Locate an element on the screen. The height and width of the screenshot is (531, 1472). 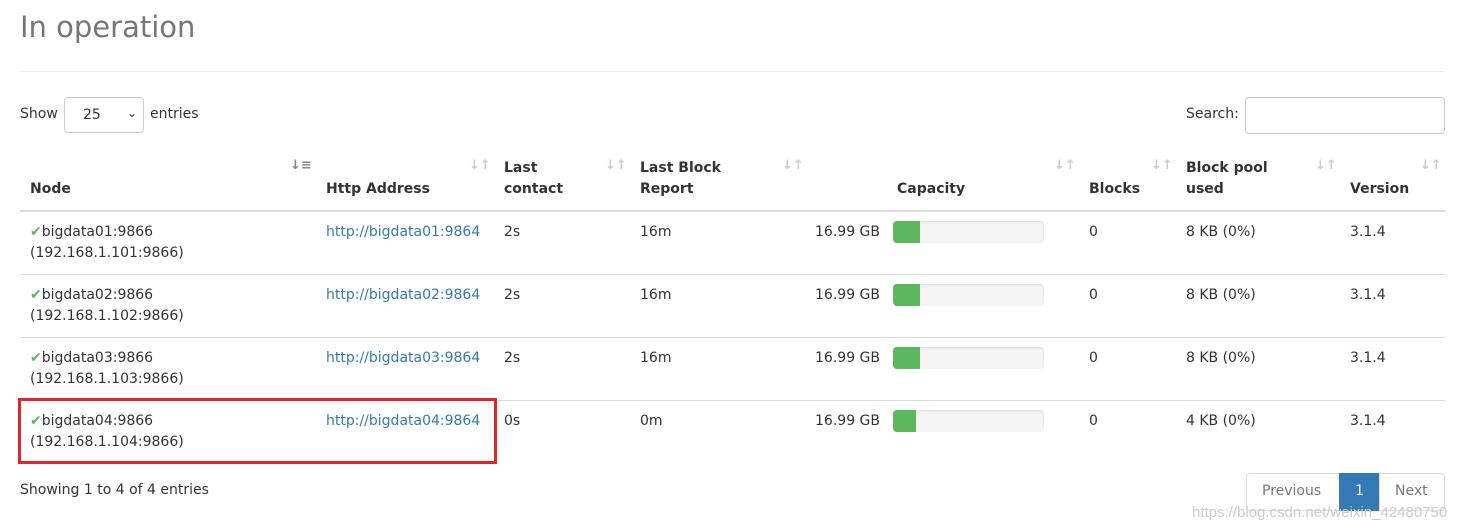
highlight-box is located at coordinates (257, 431).